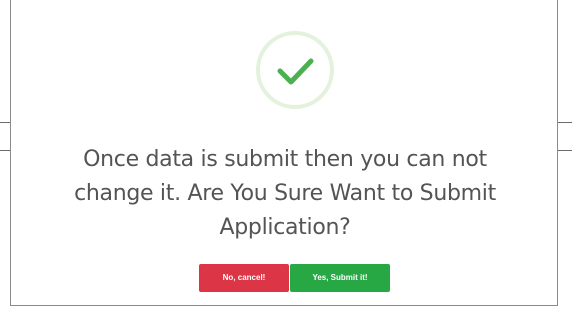 The height and width of the screenshot is (316, 572). I want to click on check-icon, so click(295, 70).